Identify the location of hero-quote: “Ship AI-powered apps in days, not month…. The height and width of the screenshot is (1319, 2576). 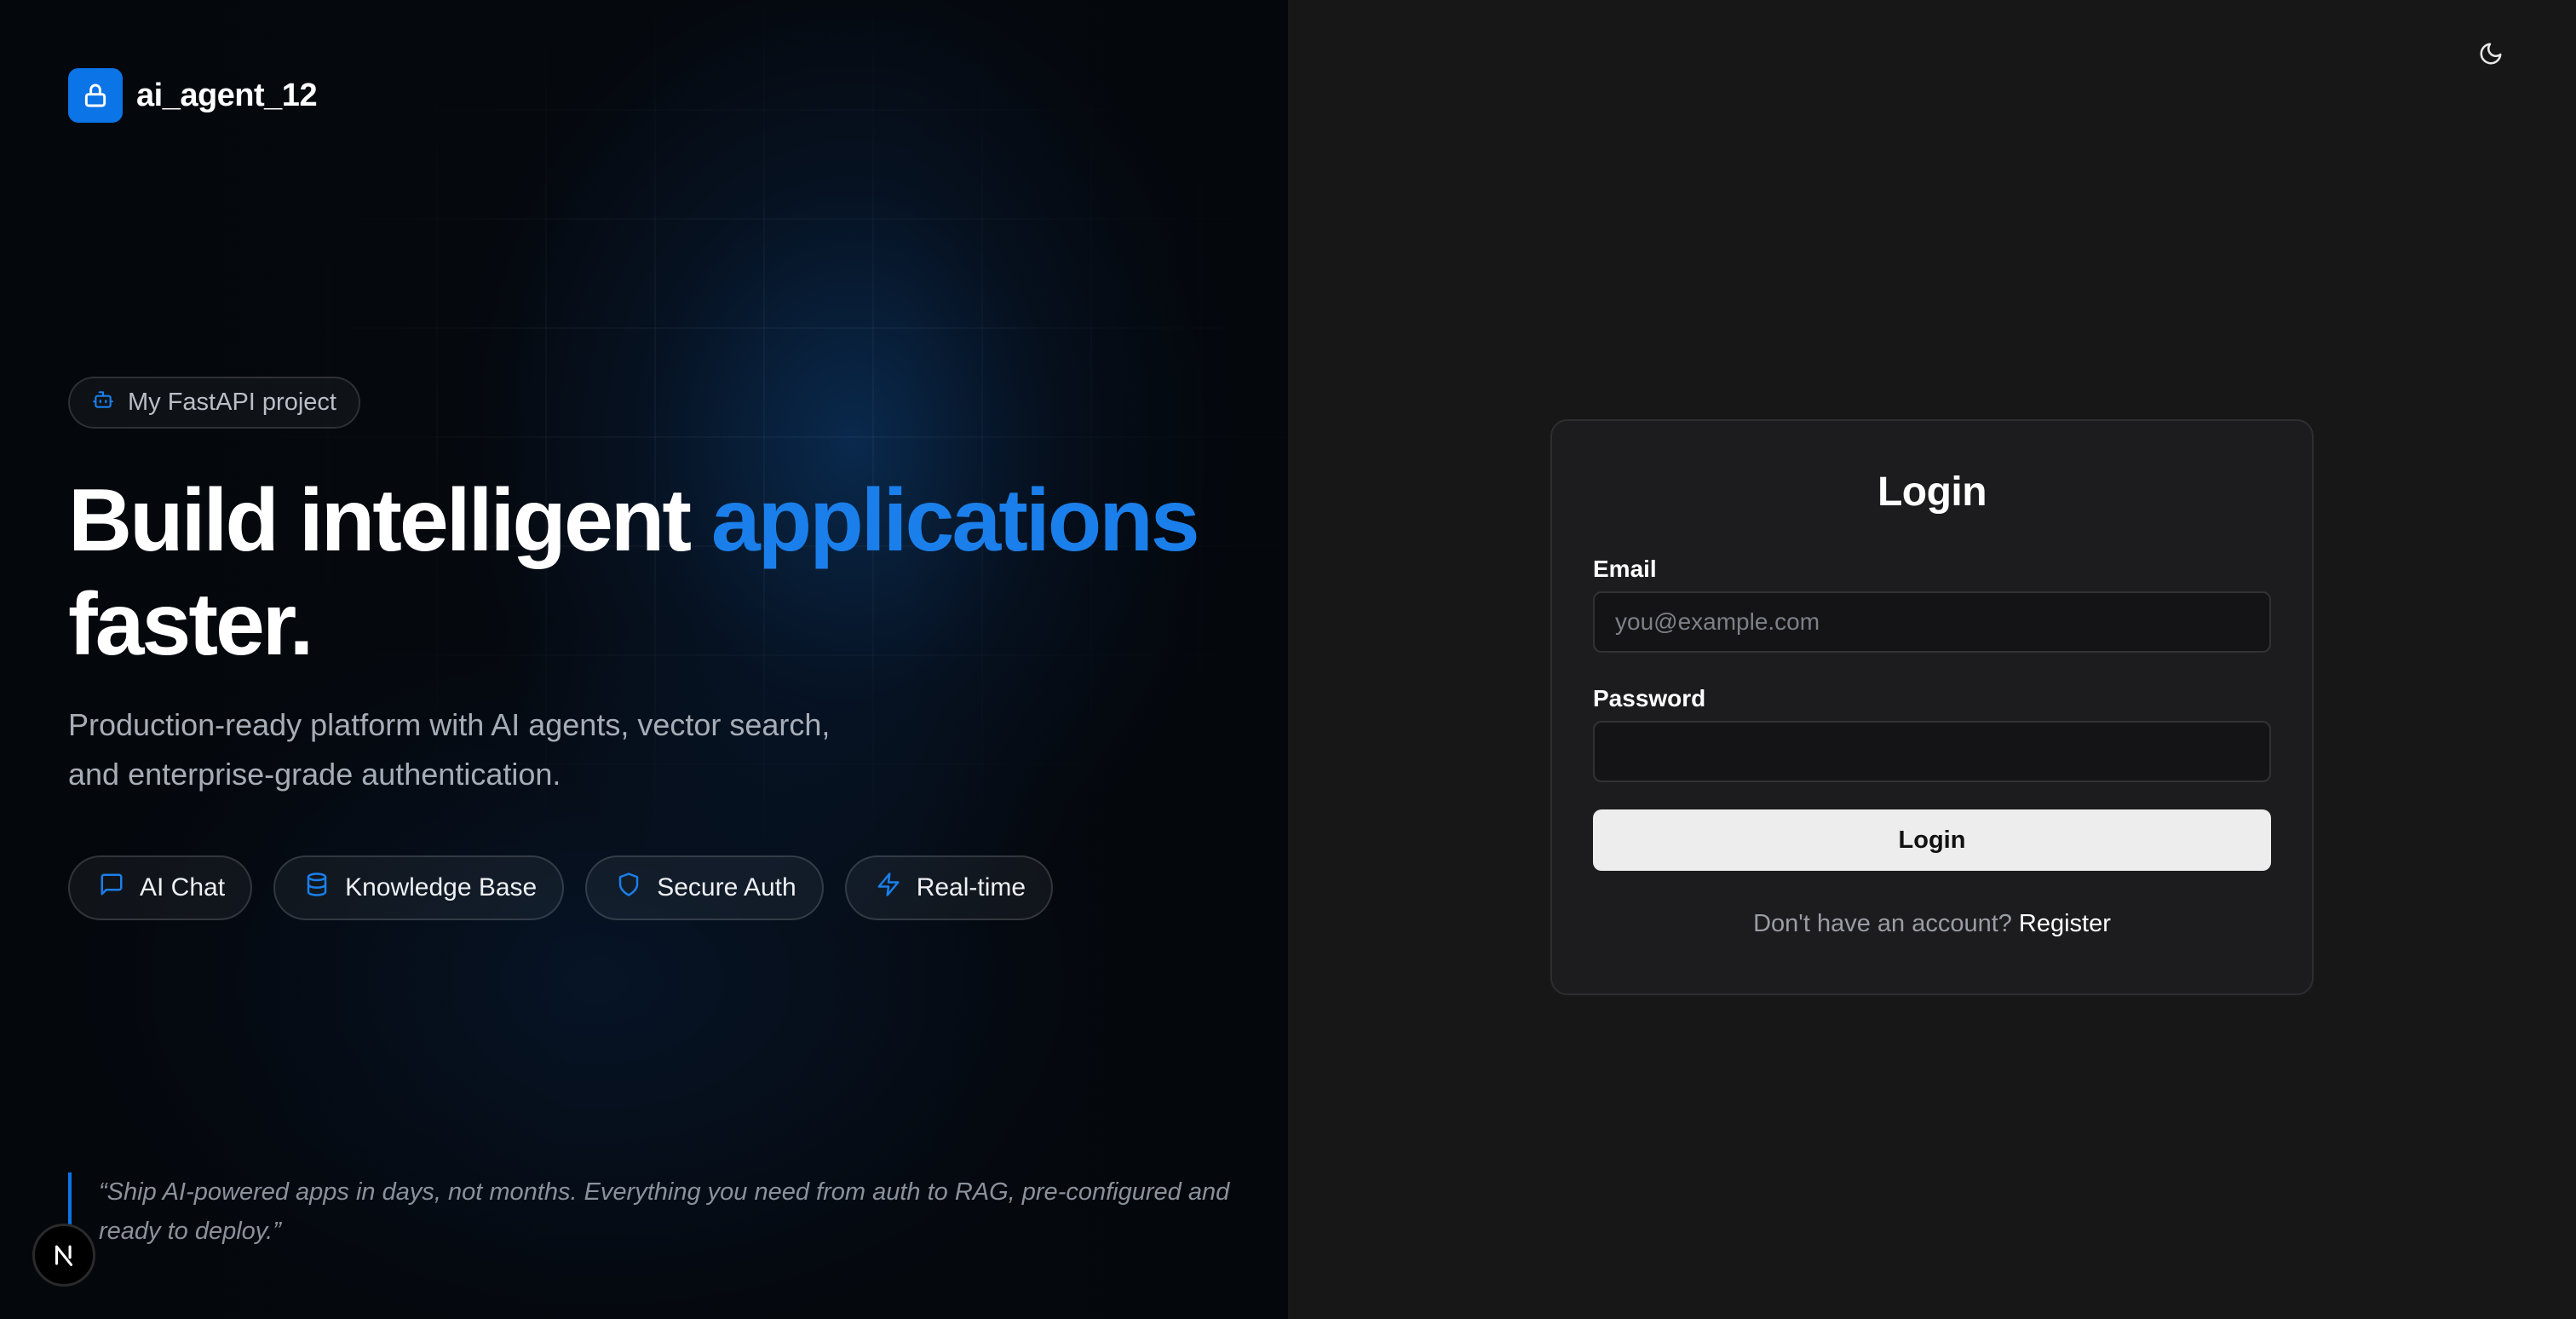
(656, 1212).